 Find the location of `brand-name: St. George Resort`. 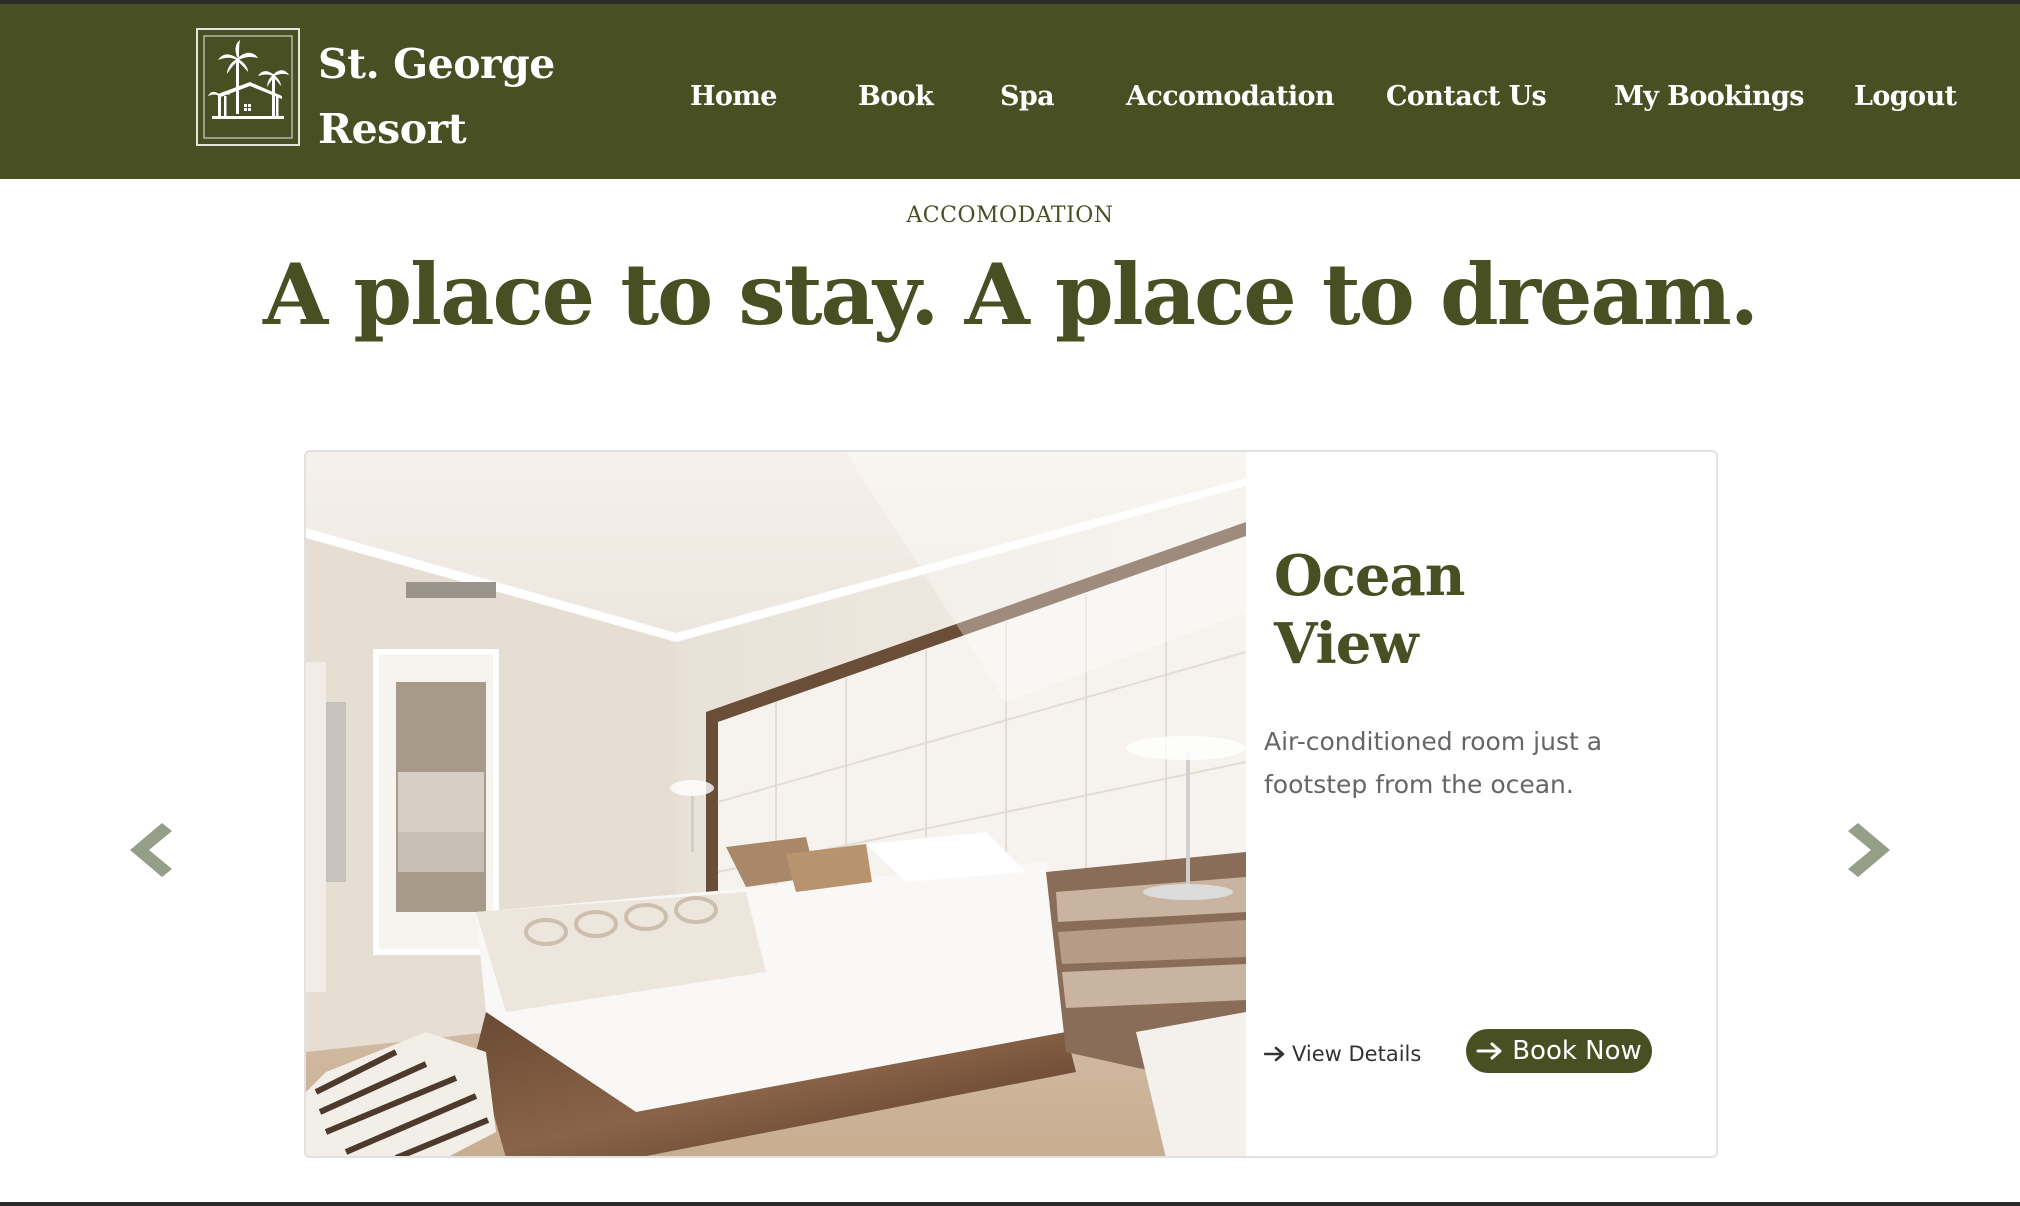

brand-name: St. George Resort is located at coordinates (448, 97).